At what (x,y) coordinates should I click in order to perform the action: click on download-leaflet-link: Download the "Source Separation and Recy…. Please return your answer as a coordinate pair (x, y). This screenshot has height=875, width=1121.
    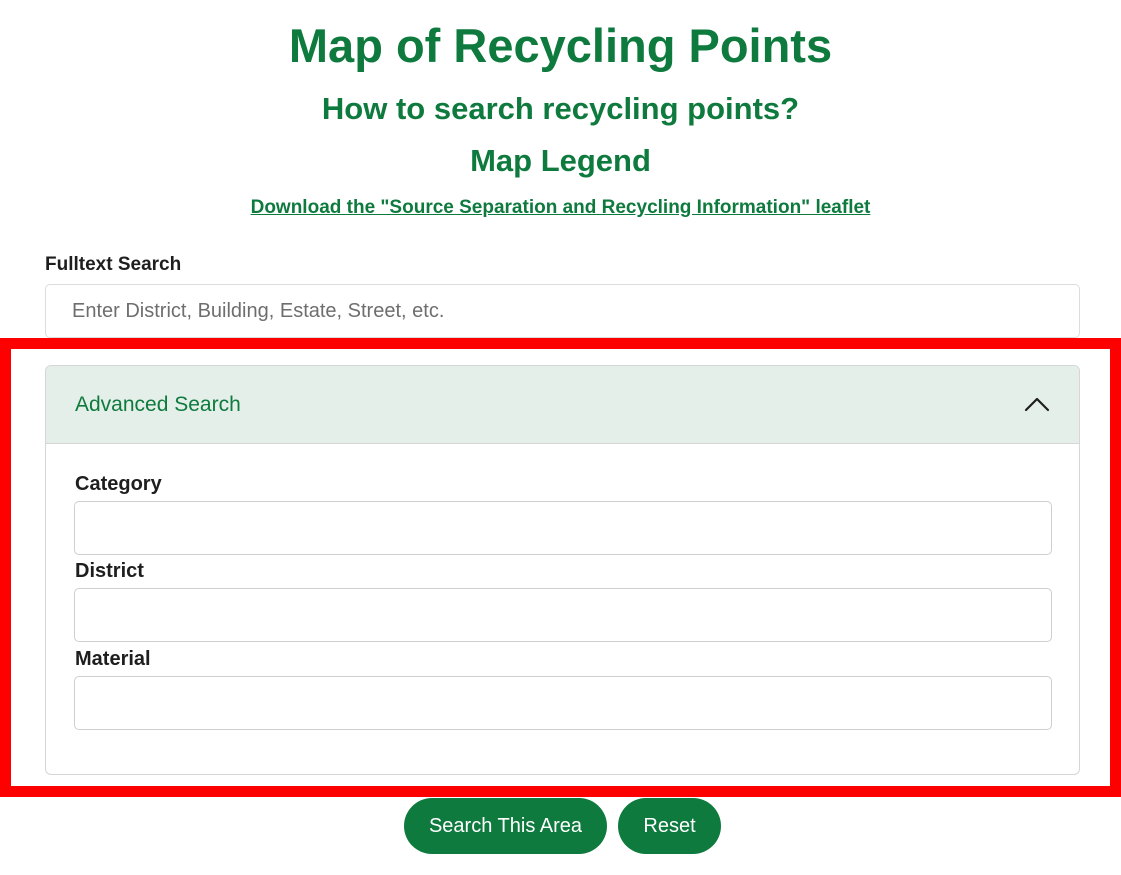
    Looking at the image, I should click on (560, 208).